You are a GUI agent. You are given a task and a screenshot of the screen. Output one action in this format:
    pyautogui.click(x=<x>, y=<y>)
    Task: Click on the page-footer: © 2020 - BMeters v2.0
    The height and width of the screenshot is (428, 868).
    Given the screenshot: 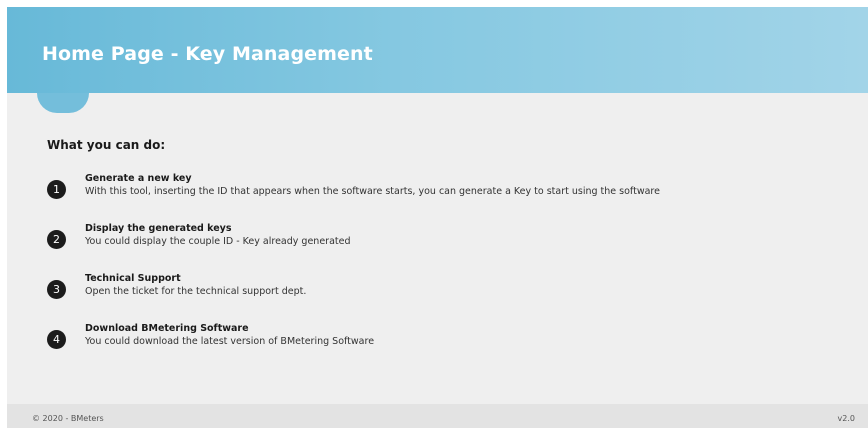 What is the action you would take?
    pyautogui.click(x=437, y=416)
    